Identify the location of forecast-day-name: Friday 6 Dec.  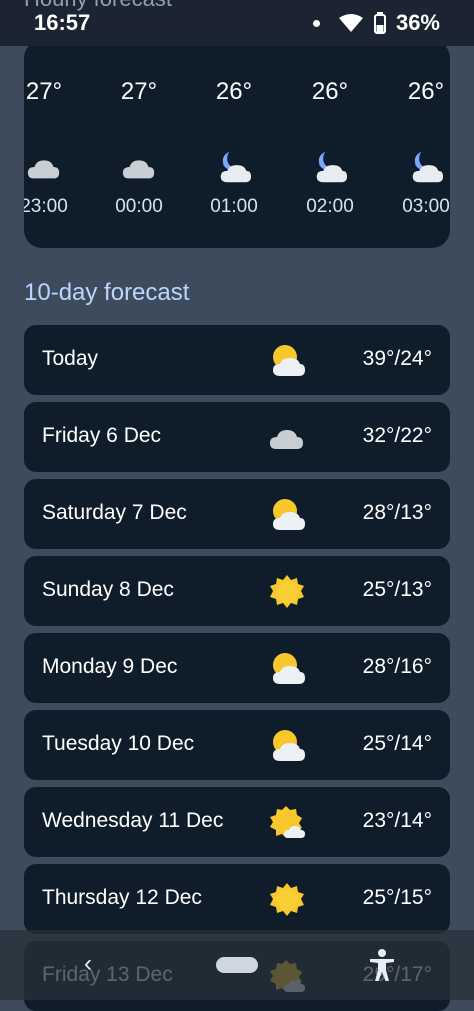
(102, 435).